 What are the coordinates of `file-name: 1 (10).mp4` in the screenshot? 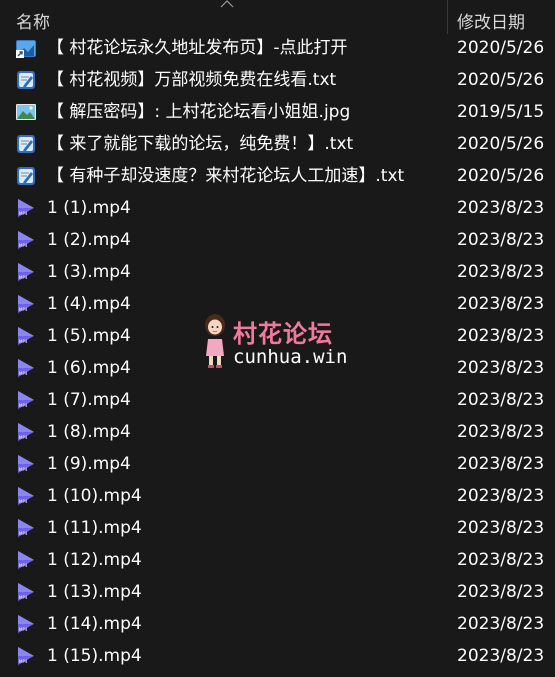 It's located at (94, 496).